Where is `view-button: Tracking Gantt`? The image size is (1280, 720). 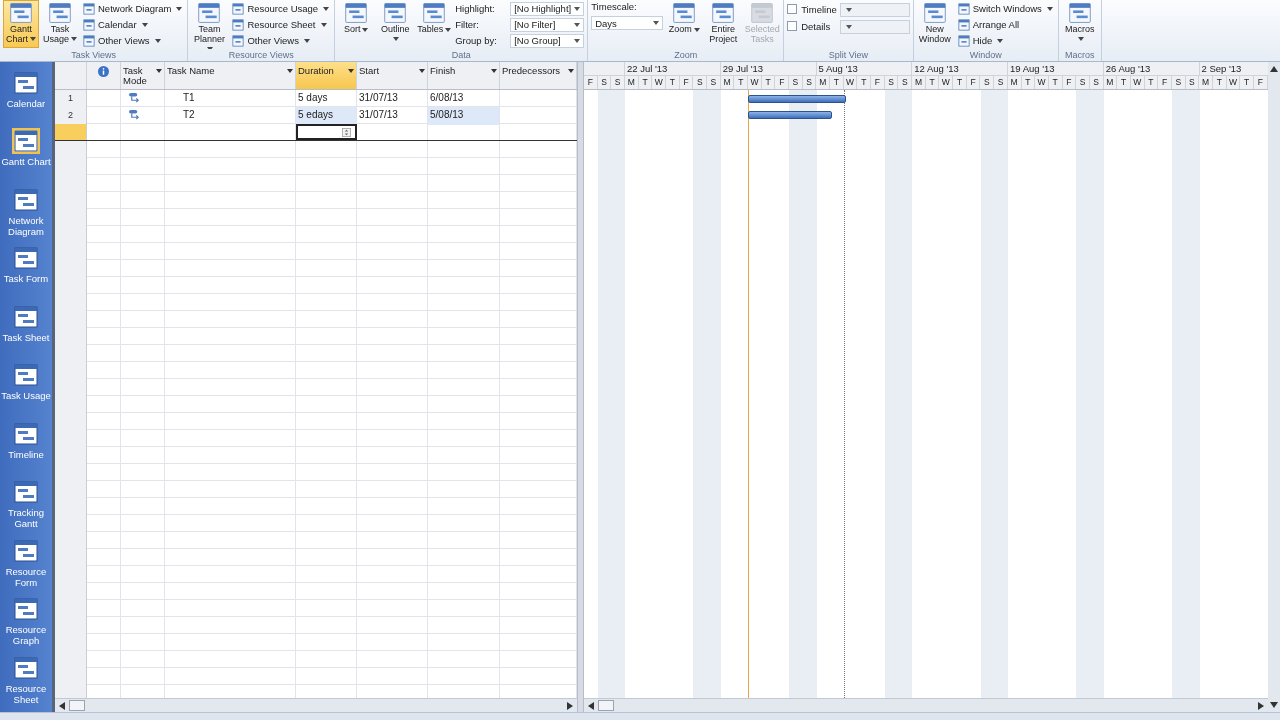 view-button: Tracking Gantt is located at coordinates (26, 508).